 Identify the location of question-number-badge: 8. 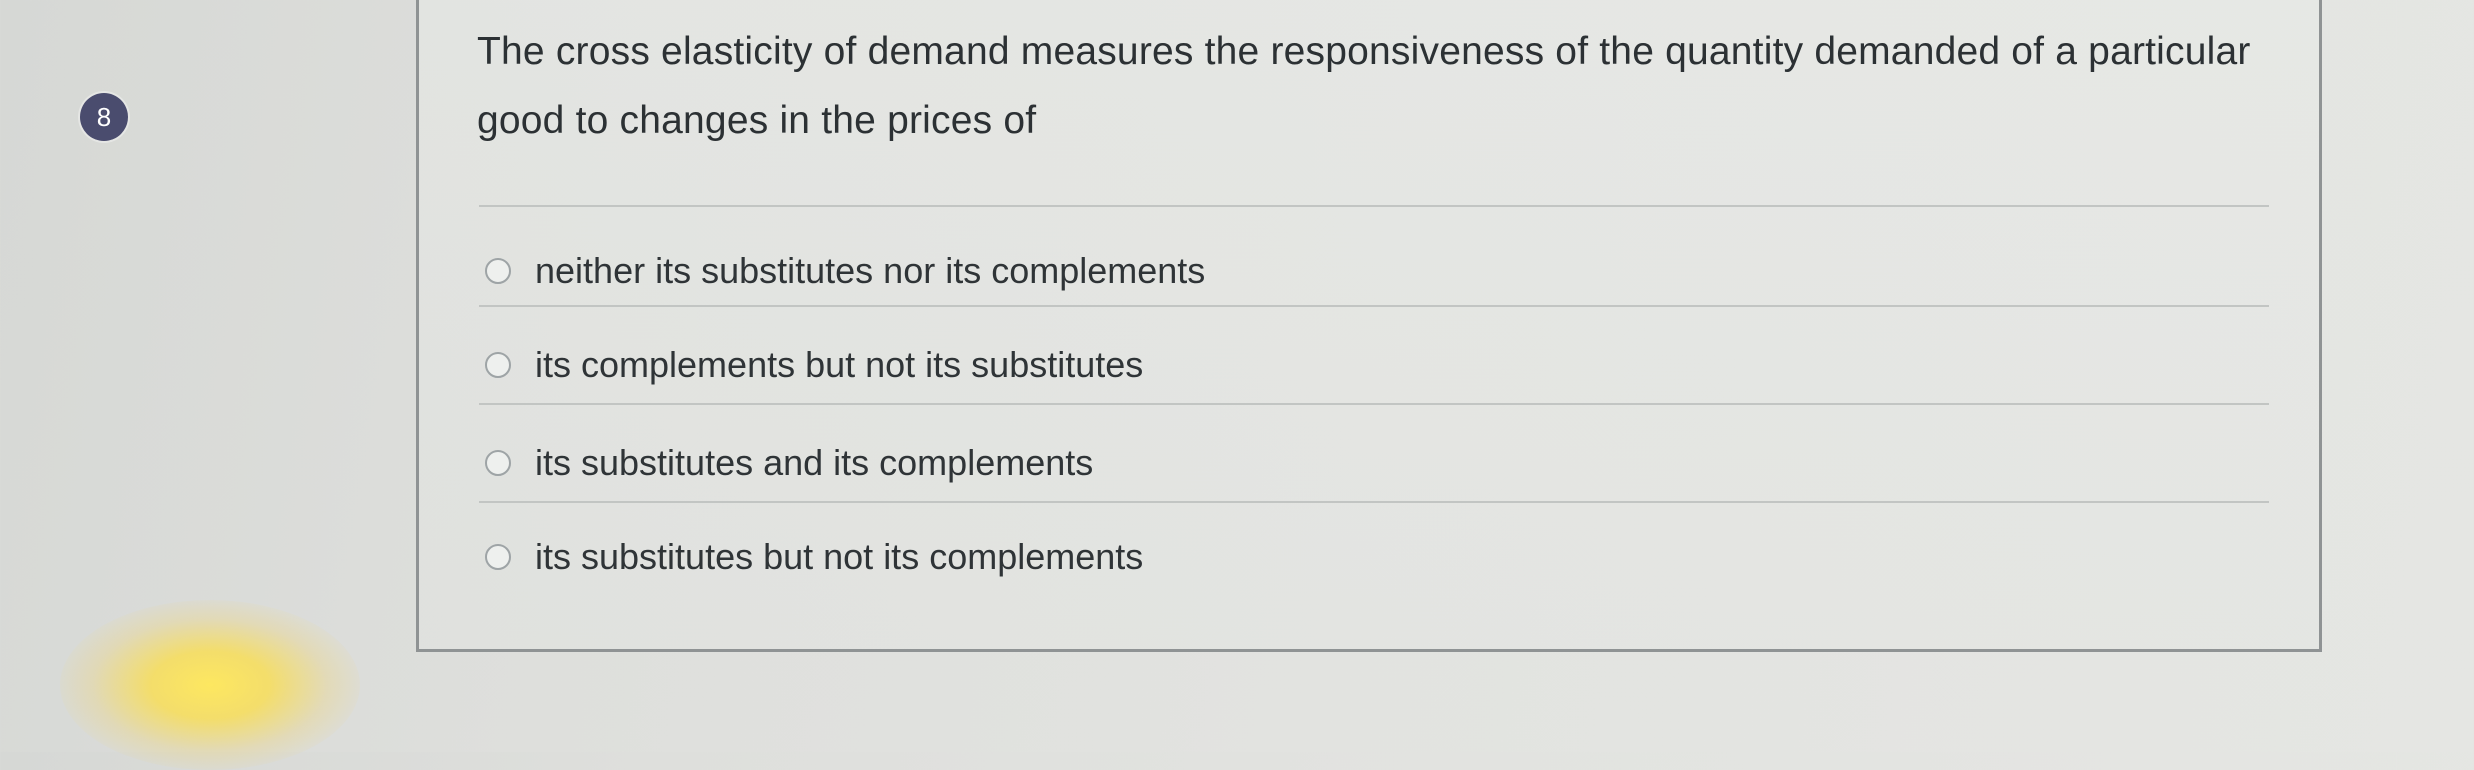
(104, 117).